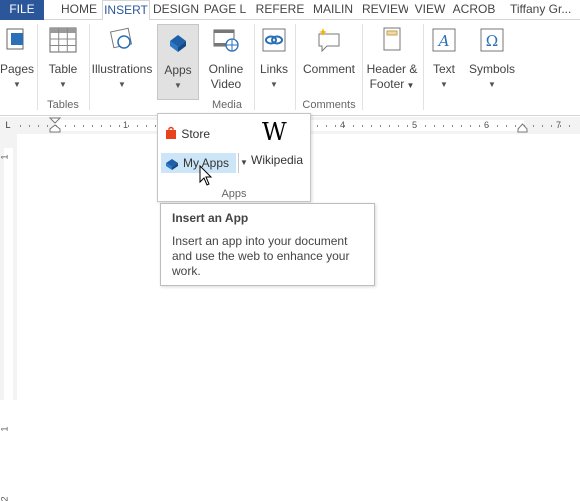  What do you see at coordinates (430, 10) in the screenshot?
I see `tab-view: VIEW` at bounding box center [430, 10].